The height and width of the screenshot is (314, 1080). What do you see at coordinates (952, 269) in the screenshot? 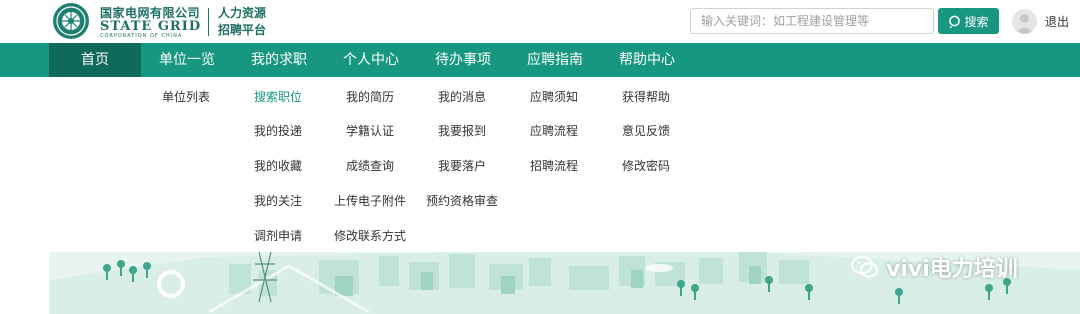
I see `watermark-text: vivi电力培训` at bounding box center [952, 269].